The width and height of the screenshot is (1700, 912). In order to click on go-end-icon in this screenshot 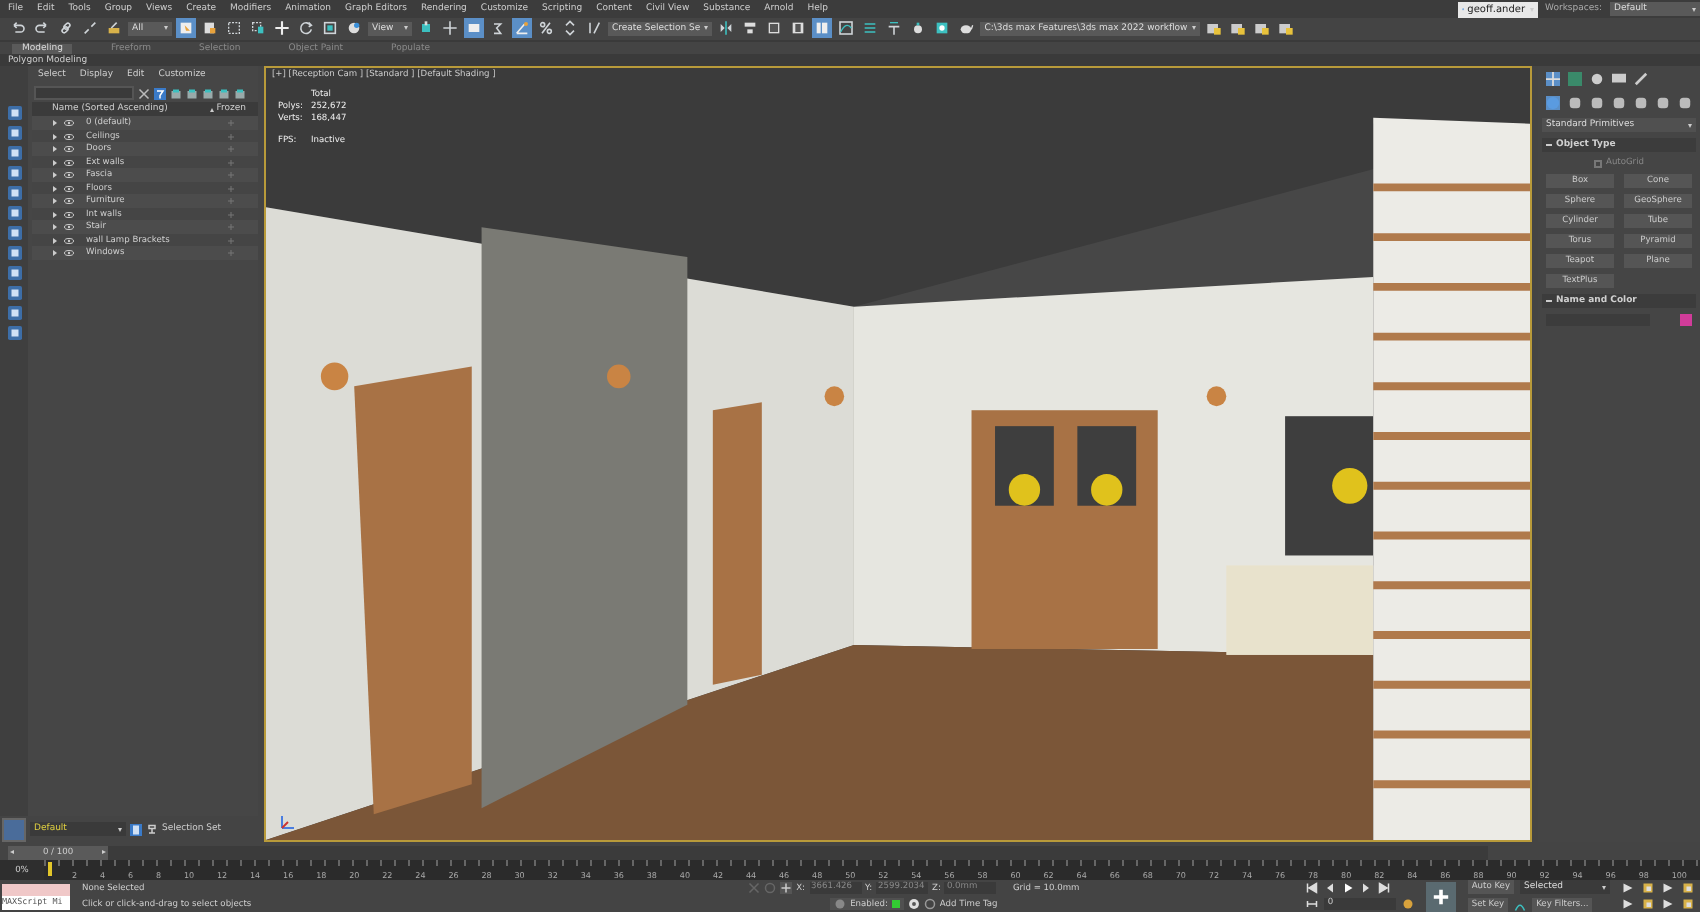, I will do `click(1383, 888)`.